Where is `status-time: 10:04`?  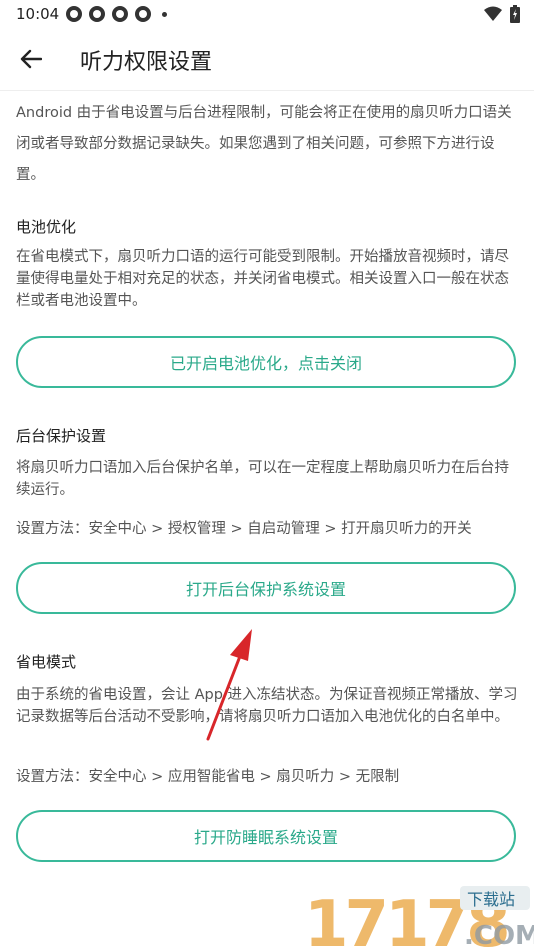 status-time: 10:04 is located at coordinates (38, 14).